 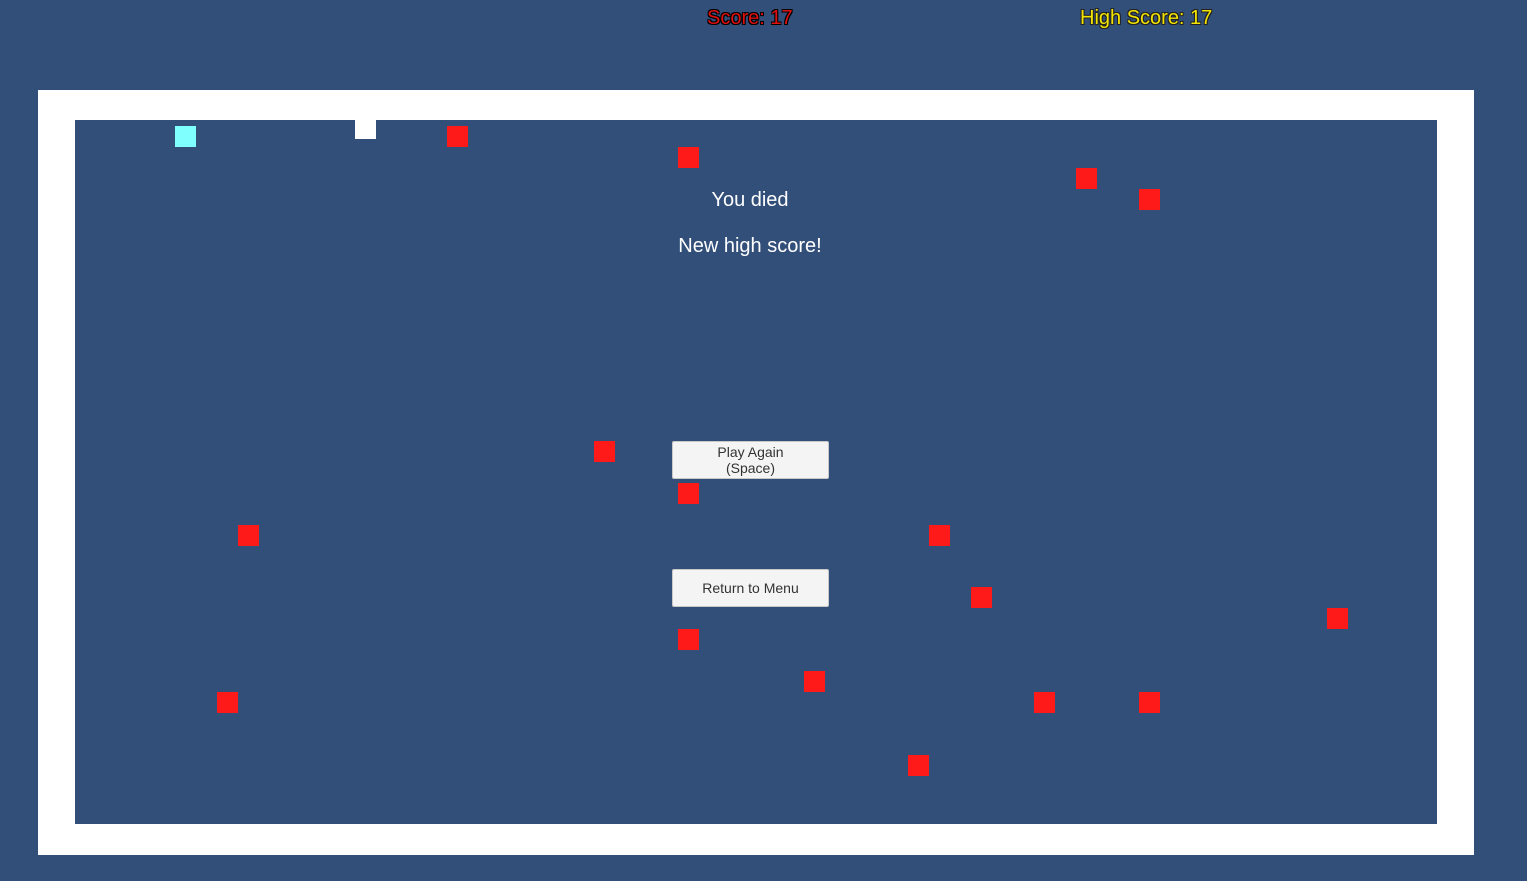 I want to click on return-to-menu-button: Return to Menu, so click(x=750, y=588).